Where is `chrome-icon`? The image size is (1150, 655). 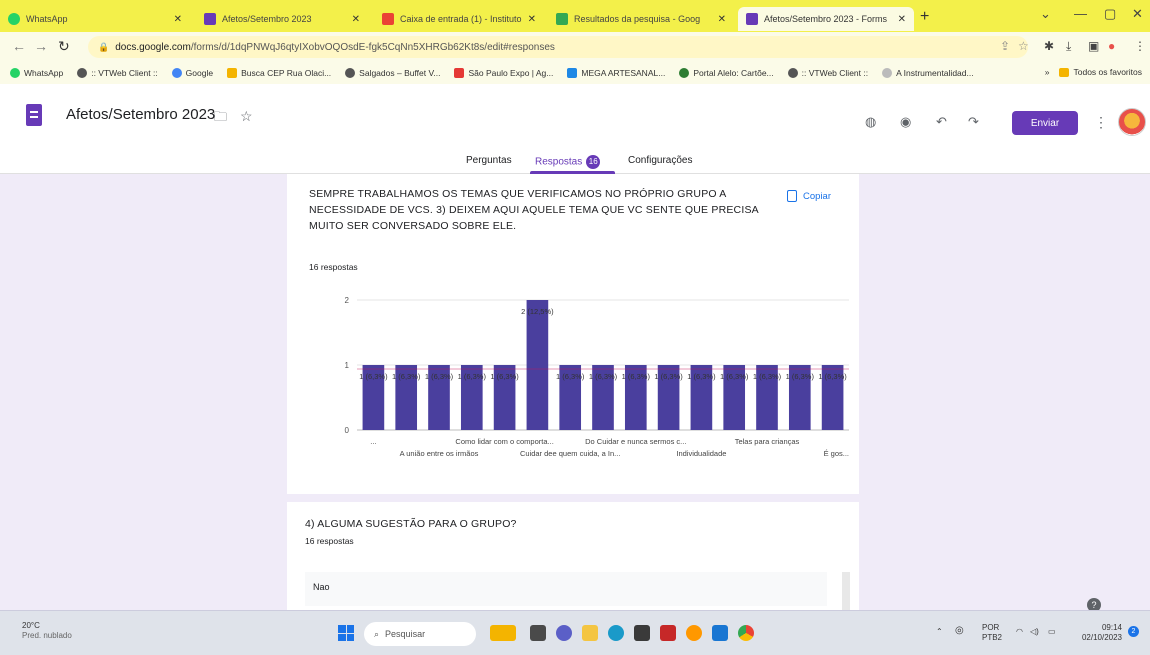 chrome-icon is located at coordinates (746, 633).